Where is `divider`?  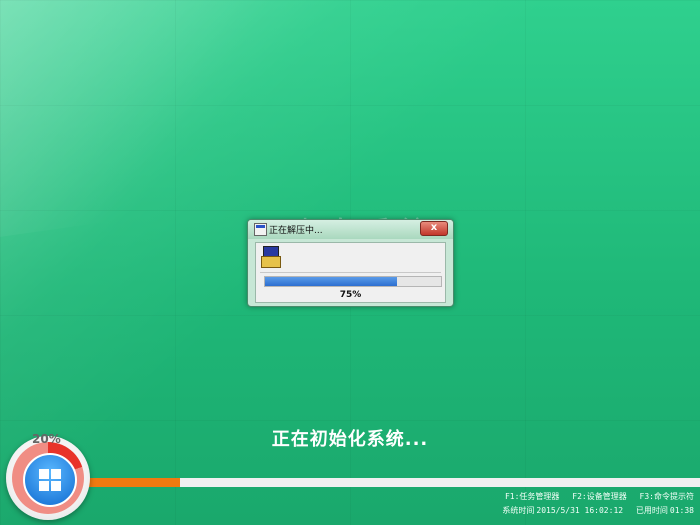 divider is located at coordinates (350, 272).